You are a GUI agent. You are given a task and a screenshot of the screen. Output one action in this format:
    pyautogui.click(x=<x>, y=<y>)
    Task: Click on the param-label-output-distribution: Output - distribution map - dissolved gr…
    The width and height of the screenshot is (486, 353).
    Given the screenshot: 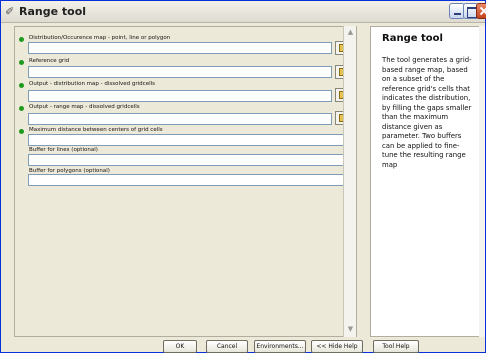 What is the action you would take?
    pyautogui.click(x=92, y=84)
    